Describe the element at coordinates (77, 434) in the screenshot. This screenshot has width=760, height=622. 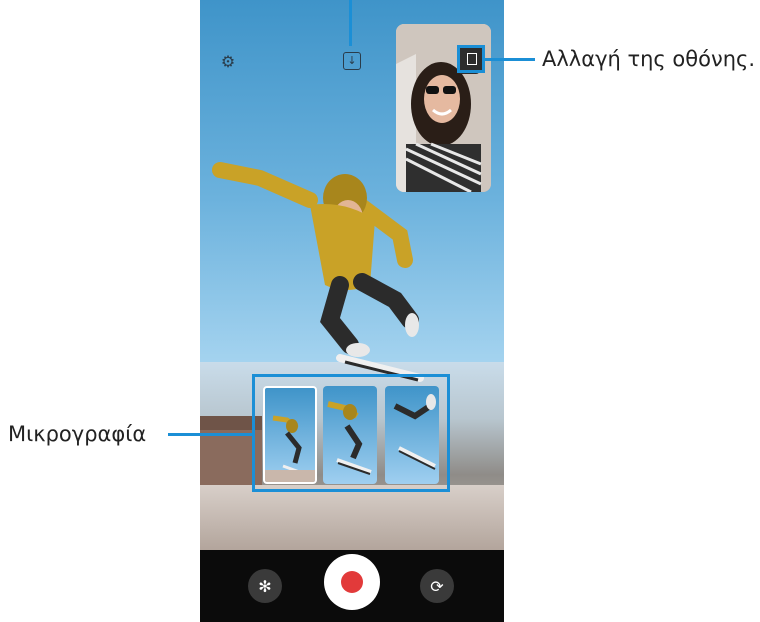
I see `thumbnail-label: Μικρογραφία` at that location.